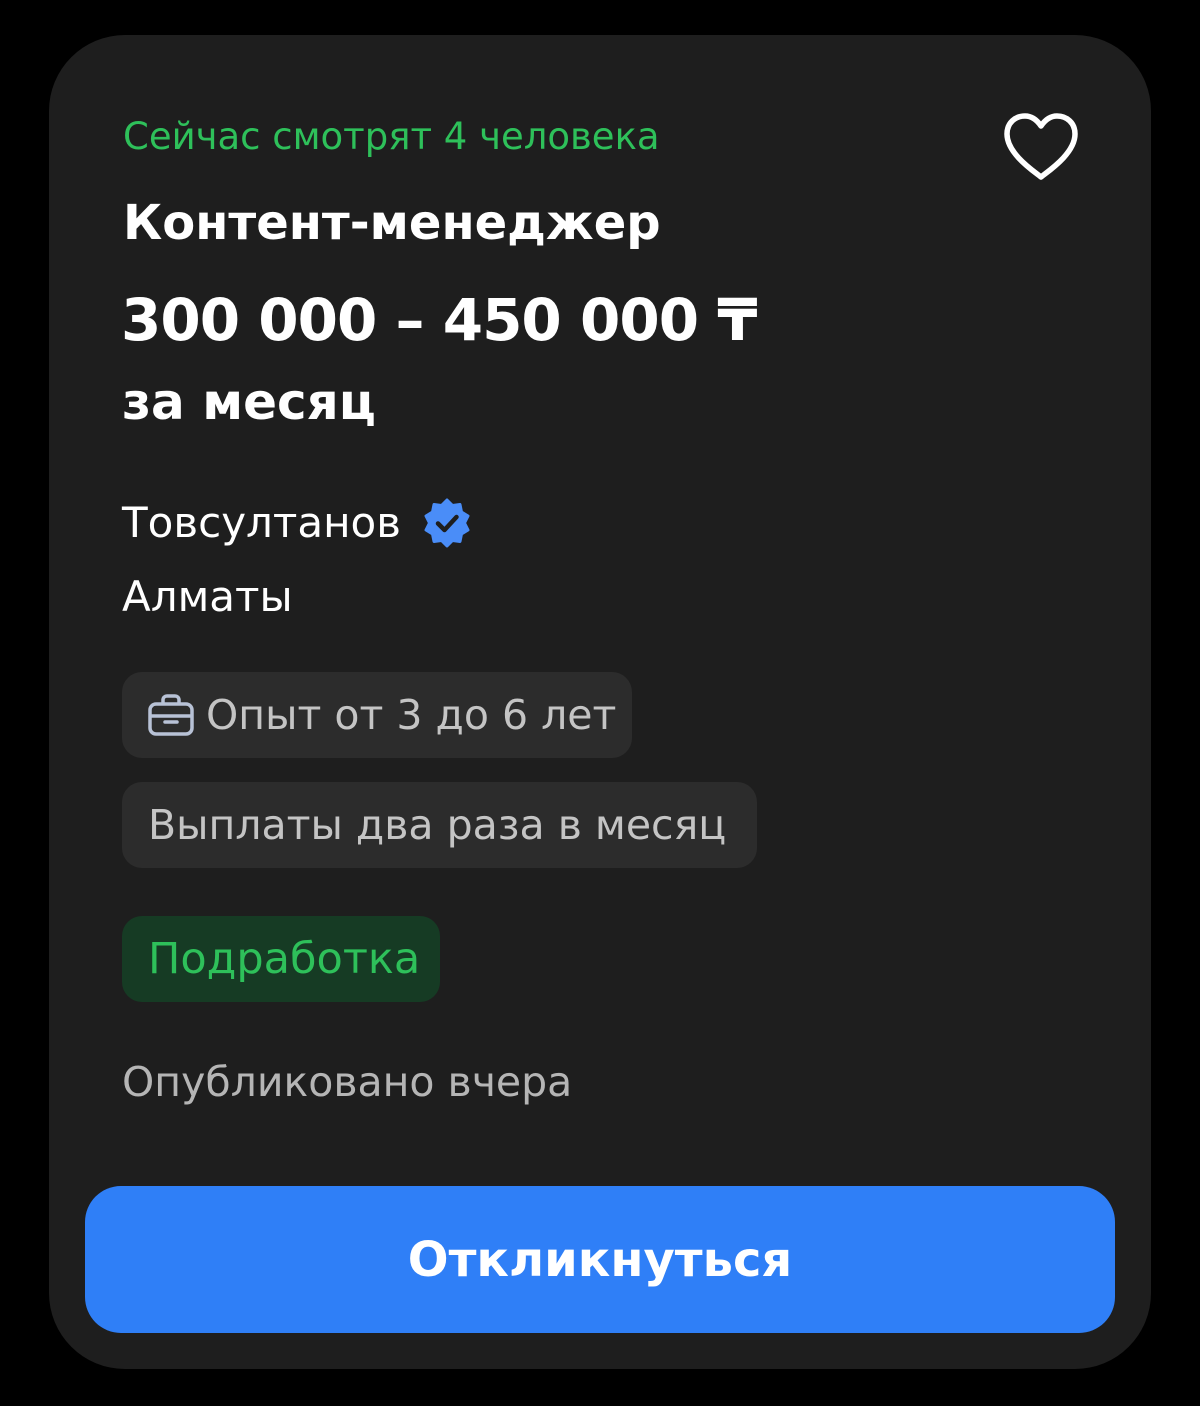 Image resolution: width=1200 pixels, height=1406 pixels. I want to click on employment-type-label: Подработка, so click(284, 959).